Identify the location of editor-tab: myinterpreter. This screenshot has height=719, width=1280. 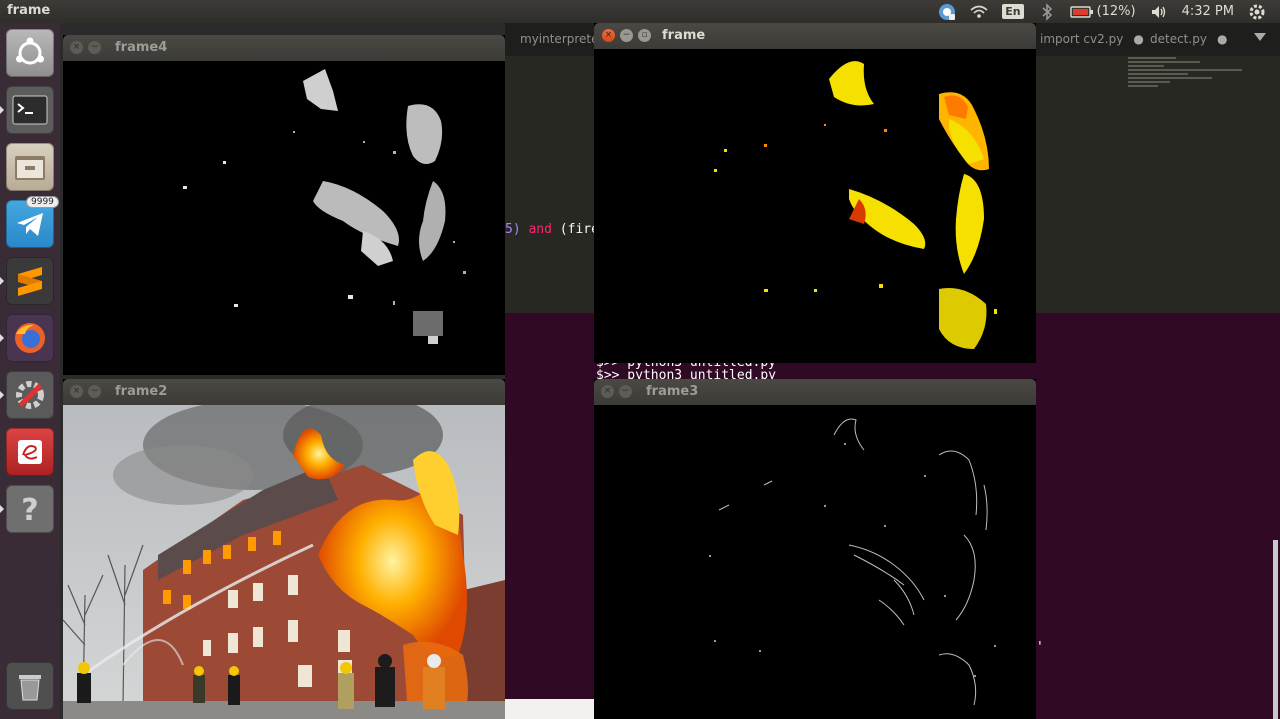
(561, 39).